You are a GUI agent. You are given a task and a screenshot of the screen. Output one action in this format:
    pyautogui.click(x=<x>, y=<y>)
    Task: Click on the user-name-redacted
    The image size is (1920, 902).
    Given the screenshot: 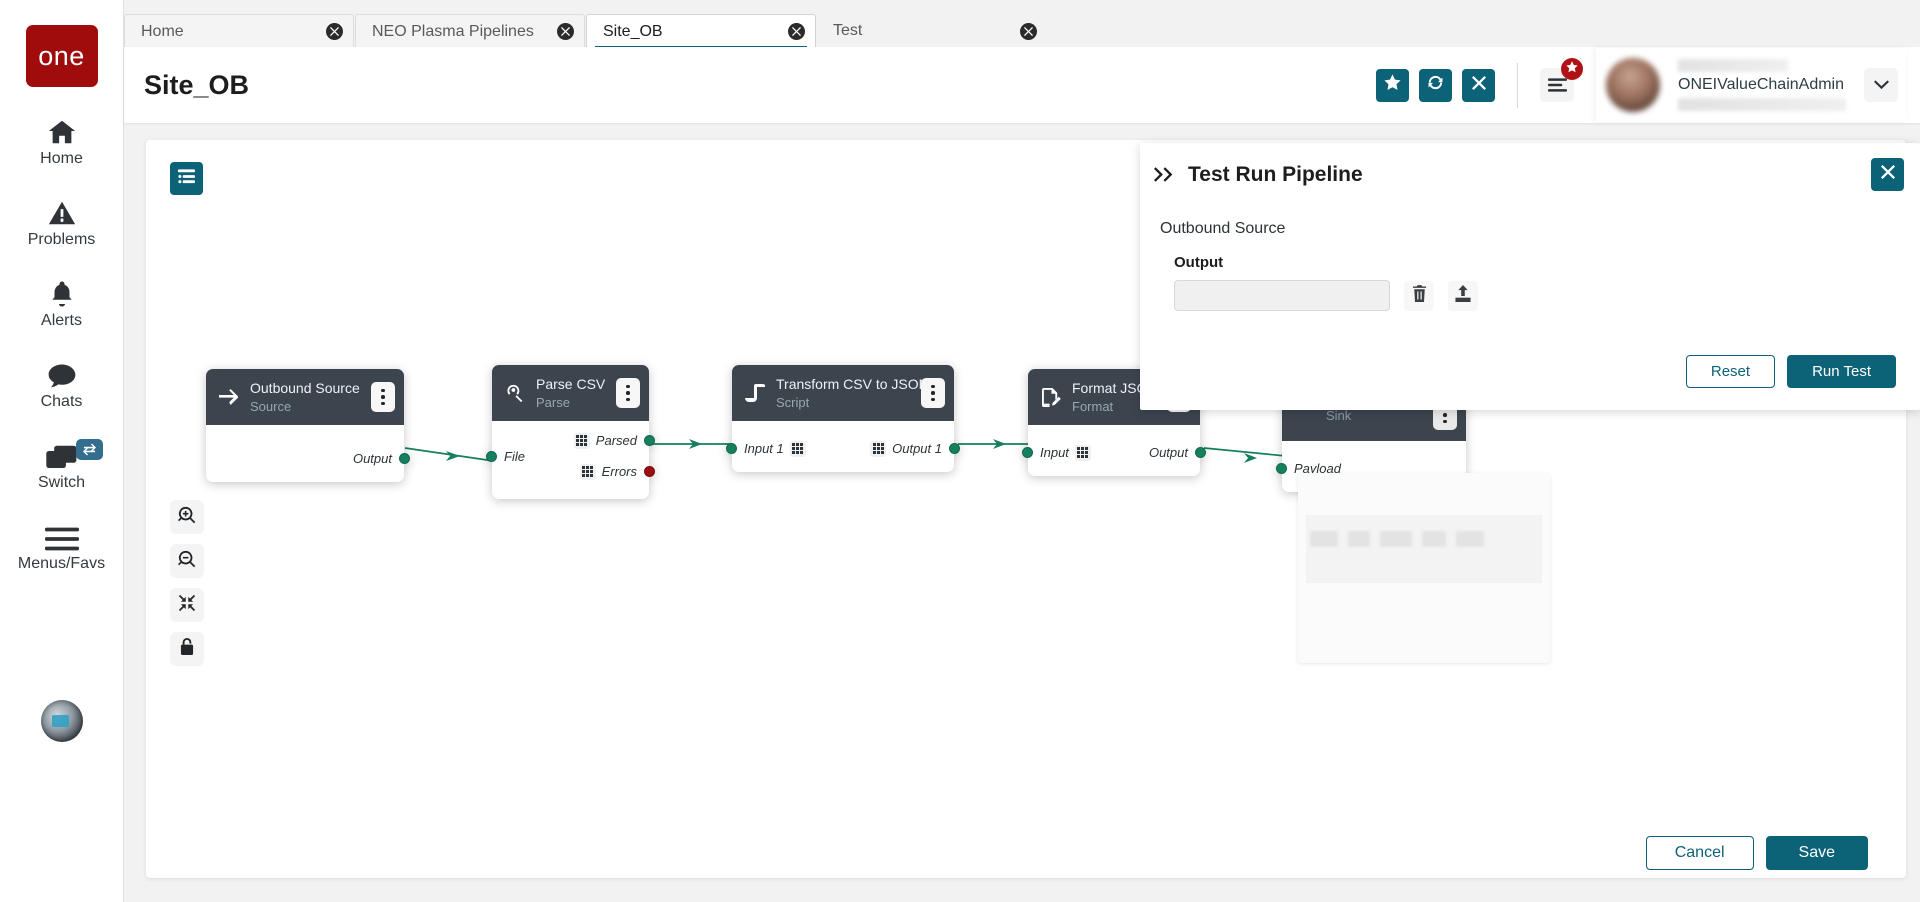 What is the action you would take?
    pyautogui.click(x=1733, y=65)
    